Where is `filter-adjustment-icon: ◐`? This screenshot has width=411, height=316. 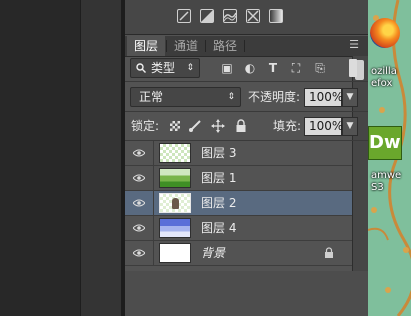 filter-adjustment-icon: ◐ is located at coordinates (250, 68).